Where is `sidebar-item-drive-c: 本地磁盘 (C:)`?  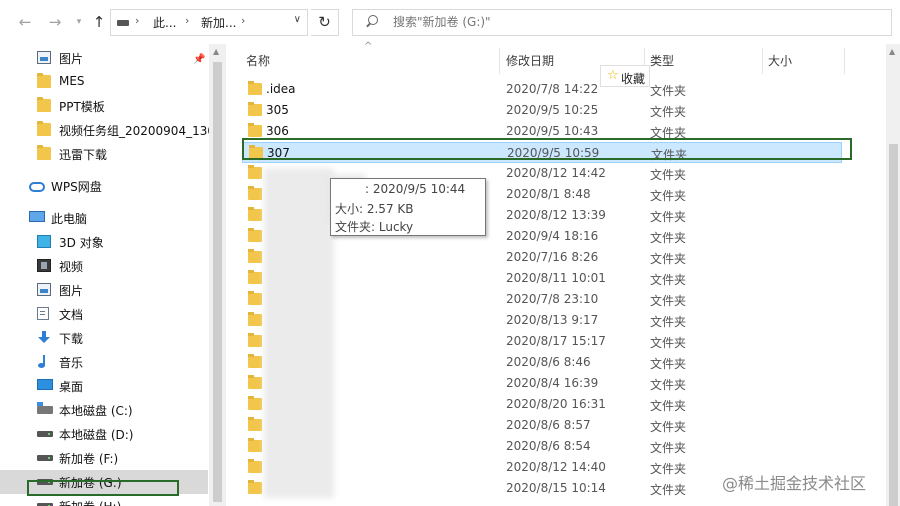
sidebar-item-drive-c: 本地磁盘 (C:) is located at coordinates (104, 410).